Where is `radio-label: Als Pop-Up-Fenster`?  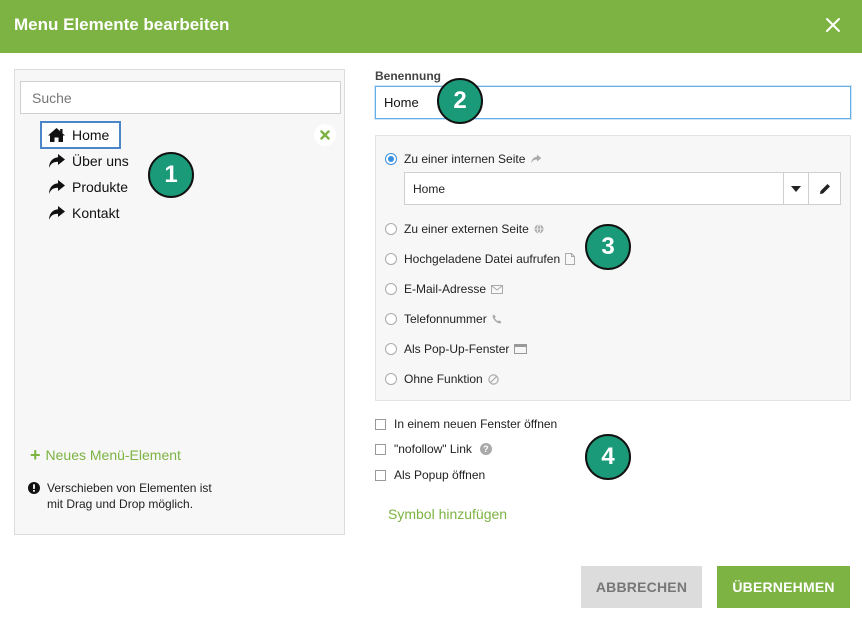 radio-label: Als Pop-Up-Fenster is located at coordinates (457, 349).